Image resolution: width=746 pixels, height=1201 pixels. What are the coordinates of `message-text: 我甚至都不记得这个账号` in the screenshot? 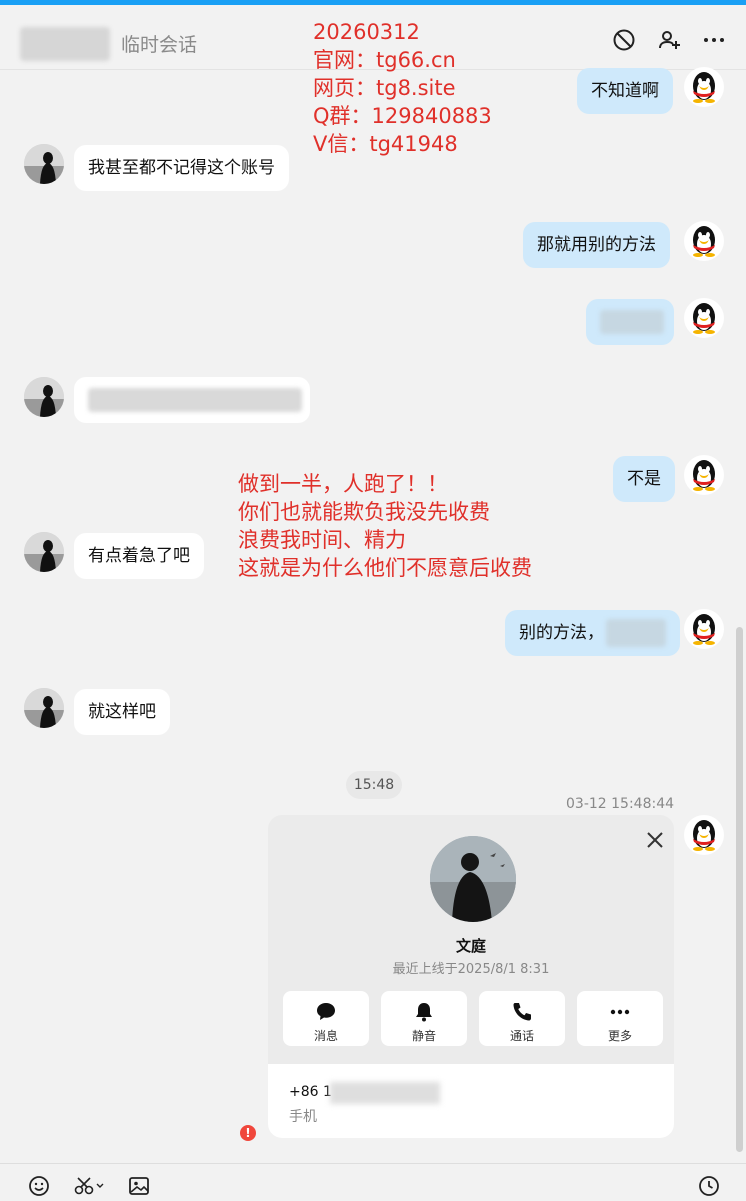 It's located at (181, 168).